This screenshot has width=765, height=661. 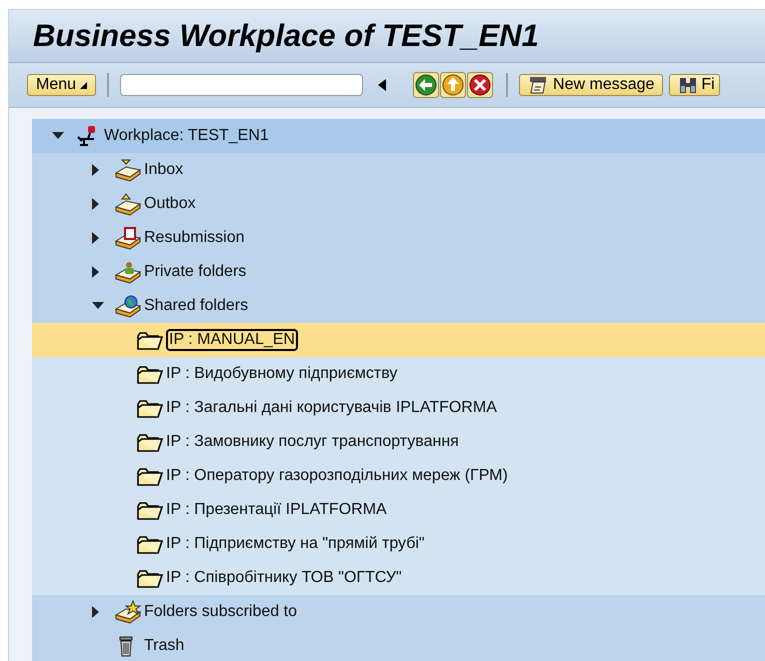 What do you see at coordinates (128, 306) in the screenshot?
I see `globe-tray-icon` at bounding box center [128, 306].